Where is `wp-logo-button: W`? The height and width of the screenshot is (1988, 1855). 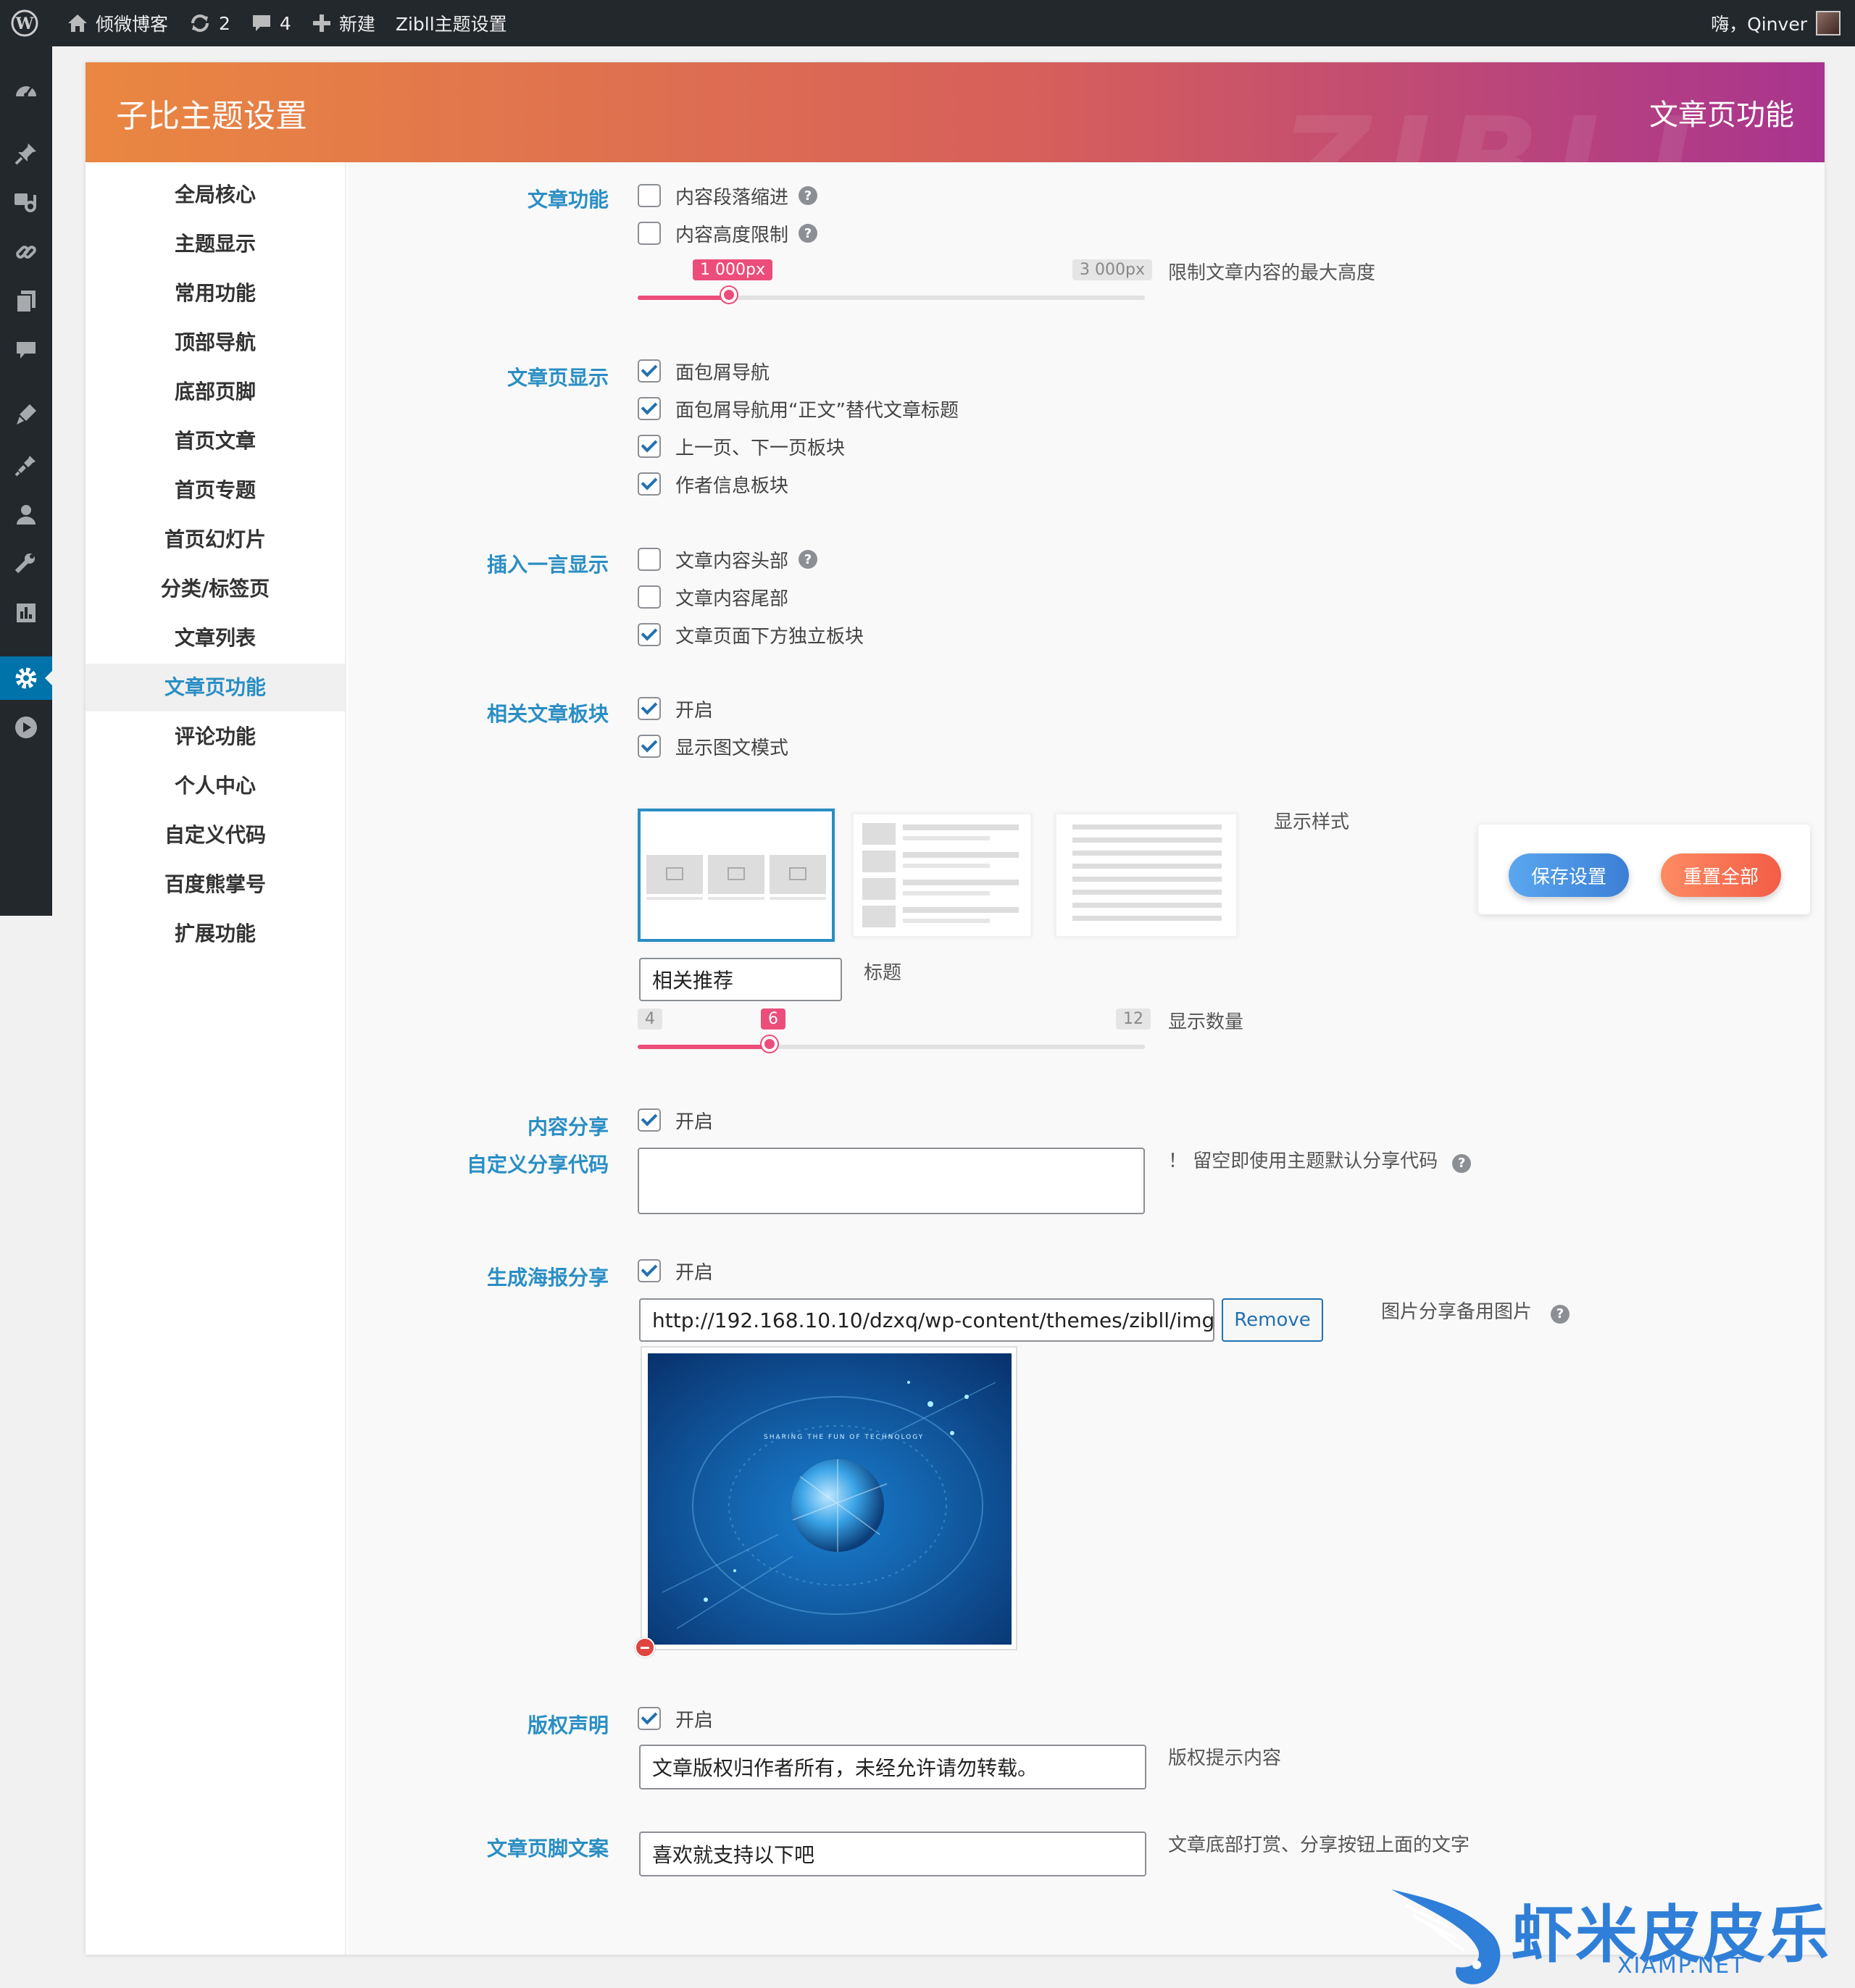
wp-logo-button: W is located at coordinates (29, 23).